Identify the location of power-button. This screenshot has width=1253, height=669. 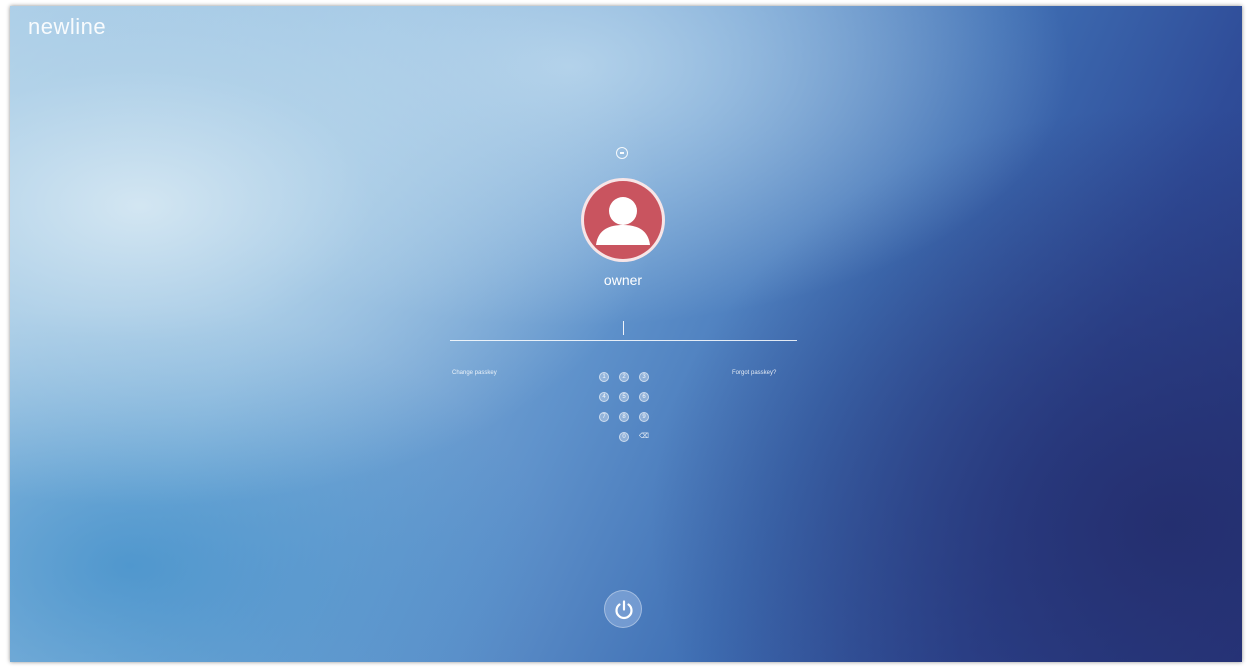
(623, 609).